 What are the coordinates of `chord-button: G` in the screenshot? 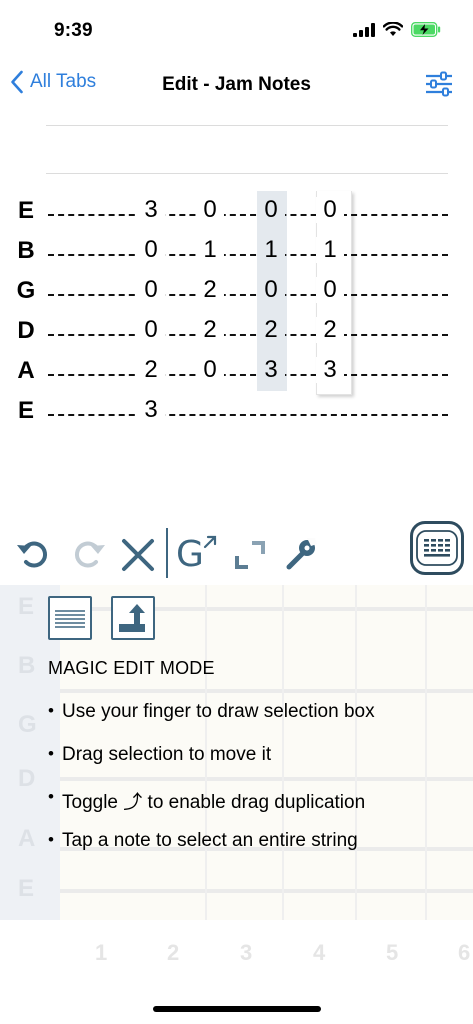 It's located at (198, 554).